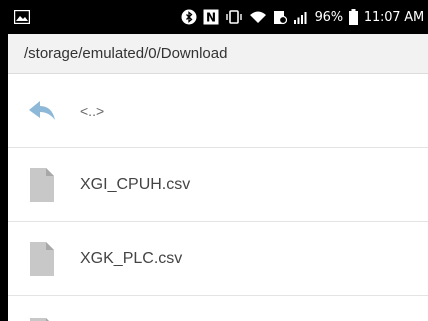 The image size is (428, 321). Describe the element at coordinates (218, 308) in the screenshot. I see `list-item-partial` at that location.